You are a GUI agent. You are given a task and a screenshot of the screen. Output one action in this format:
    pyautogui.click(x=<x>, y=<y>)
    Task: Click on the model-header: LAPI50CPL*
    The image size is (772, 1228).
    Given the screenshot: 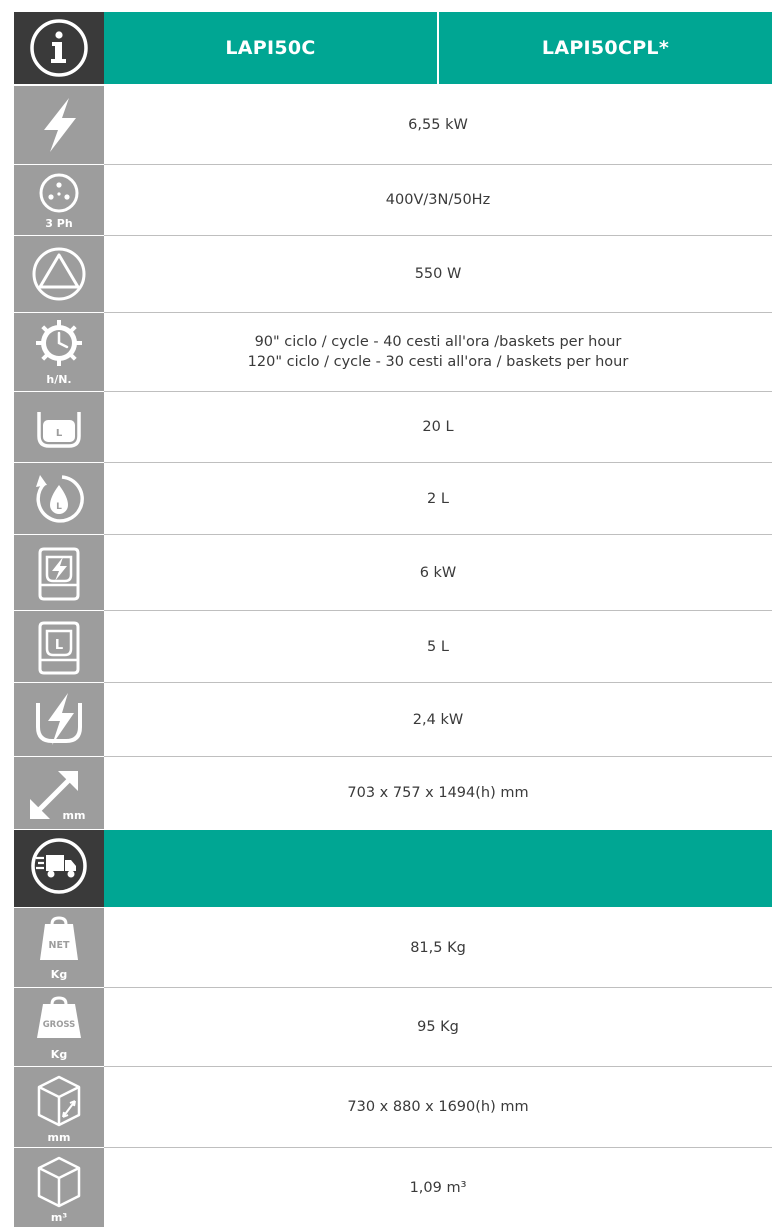 What is the action you would take?
    pyautogui.click(x=604, y=48)
    